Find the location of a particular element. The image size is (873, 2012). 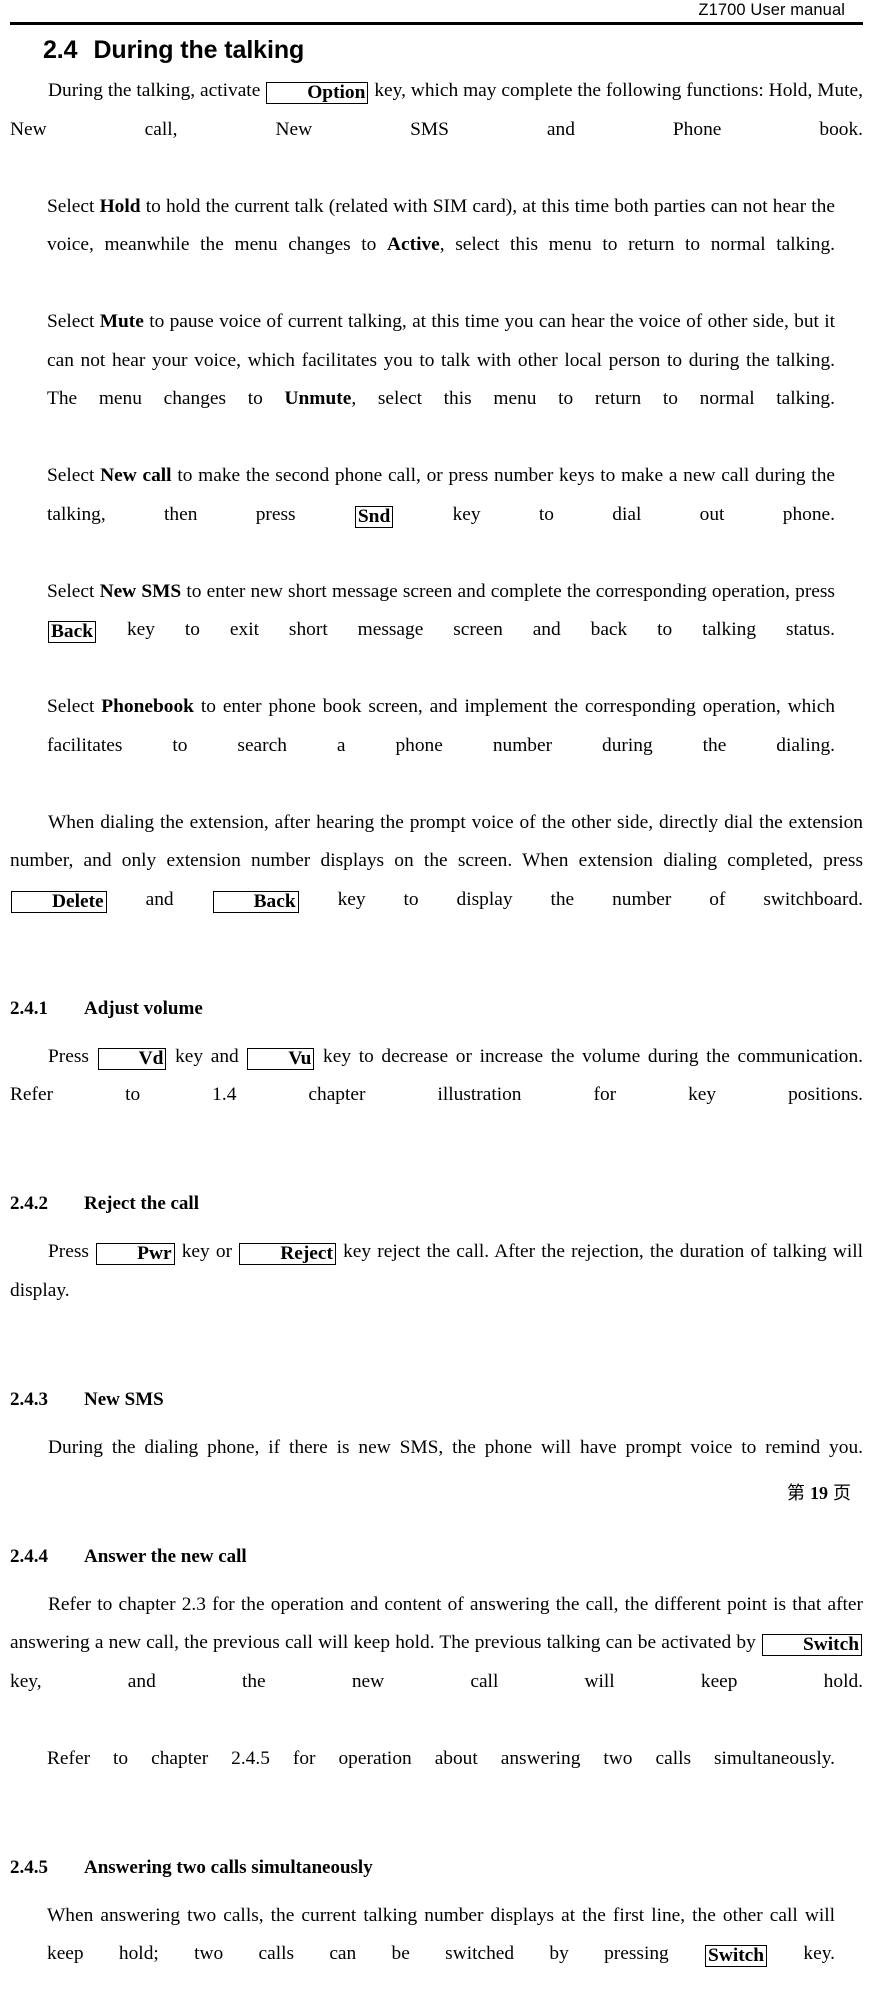

subsection-number-2-4-4: 2.4.4 is located at coordinates (47, 1557).